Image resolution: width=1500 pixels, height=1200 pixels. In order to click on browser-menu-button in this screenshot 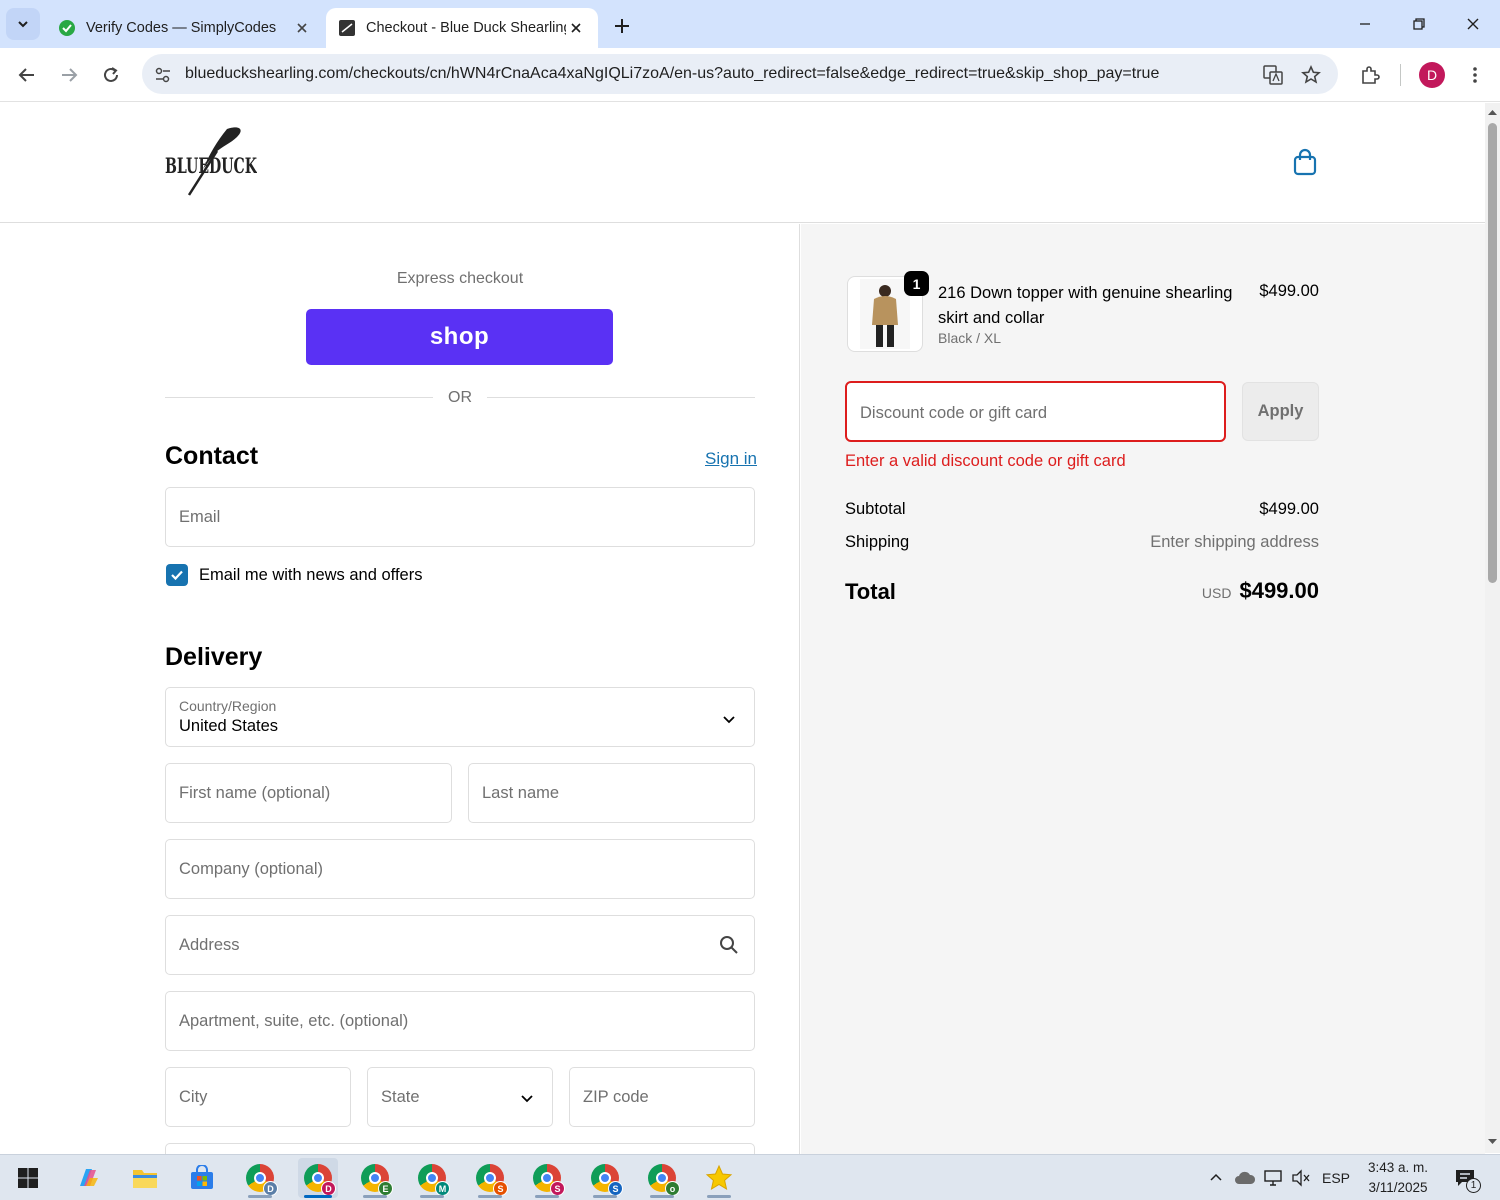, I will do `click(1475, 75)`.